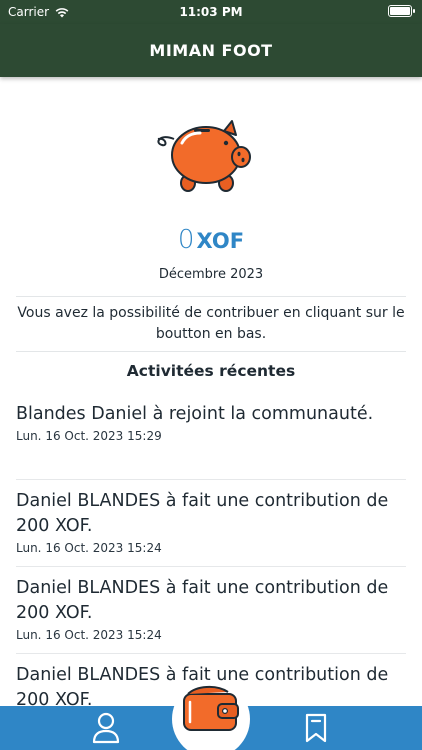  Describe the element at coordinates (106, 728) in the screenshot. I see `profile-icon` at that location.